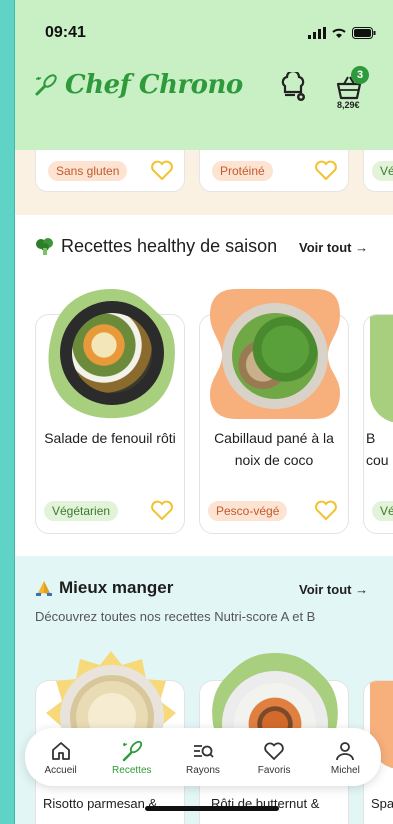 The image size is (393, 824). I want to click on recipe-title: Risotto parmesan &, so click(100, 803).